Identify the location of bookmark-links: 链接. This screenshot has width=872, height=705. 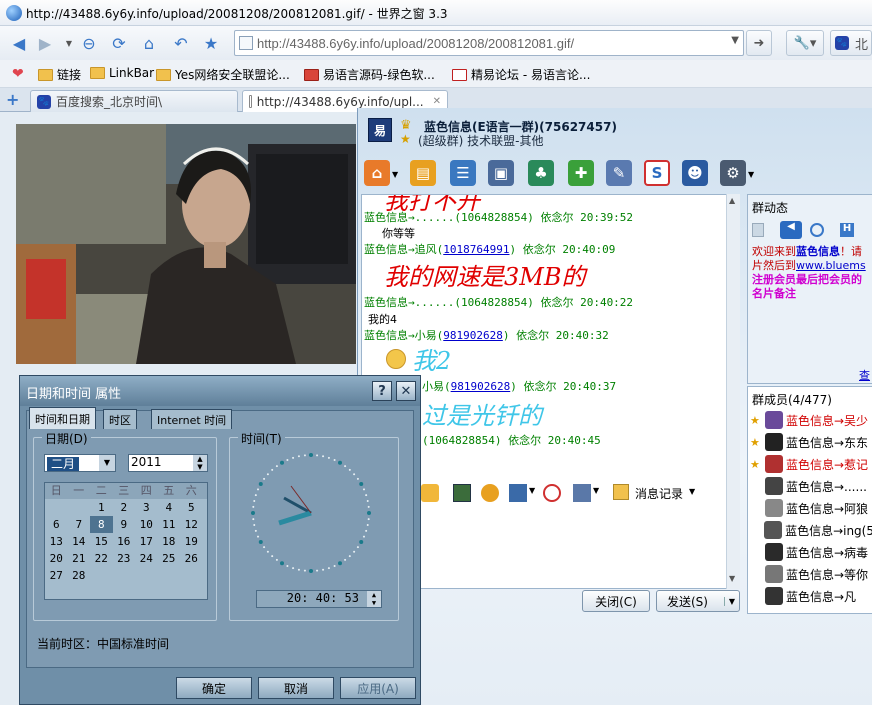
(59, 74).